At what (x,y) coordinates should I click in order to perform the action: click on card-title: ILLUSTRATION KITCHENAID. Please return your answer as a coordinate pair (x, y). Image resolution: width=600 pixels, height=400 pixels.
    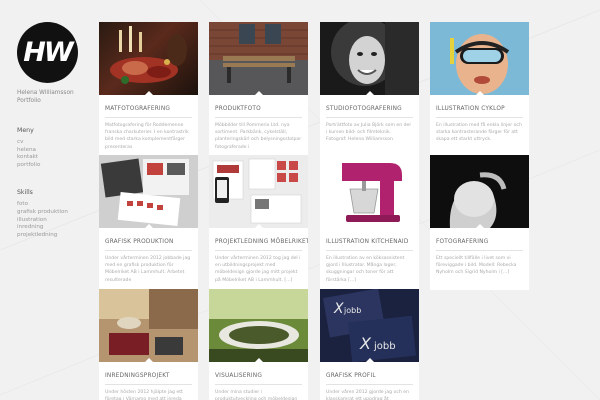
    Looking at the image, I should click on (369, 242).